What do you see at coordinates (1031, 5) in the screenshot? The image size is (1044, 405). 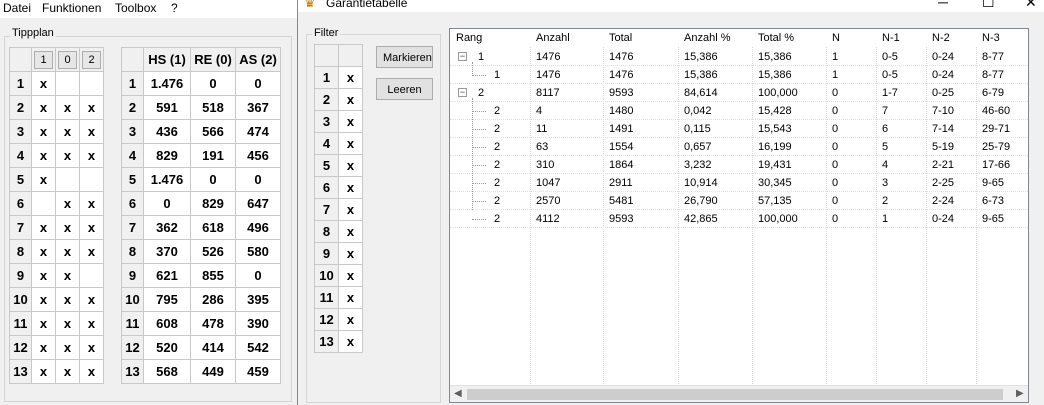 I see `close-icon: ✕` at bounding box center [1031, 5].